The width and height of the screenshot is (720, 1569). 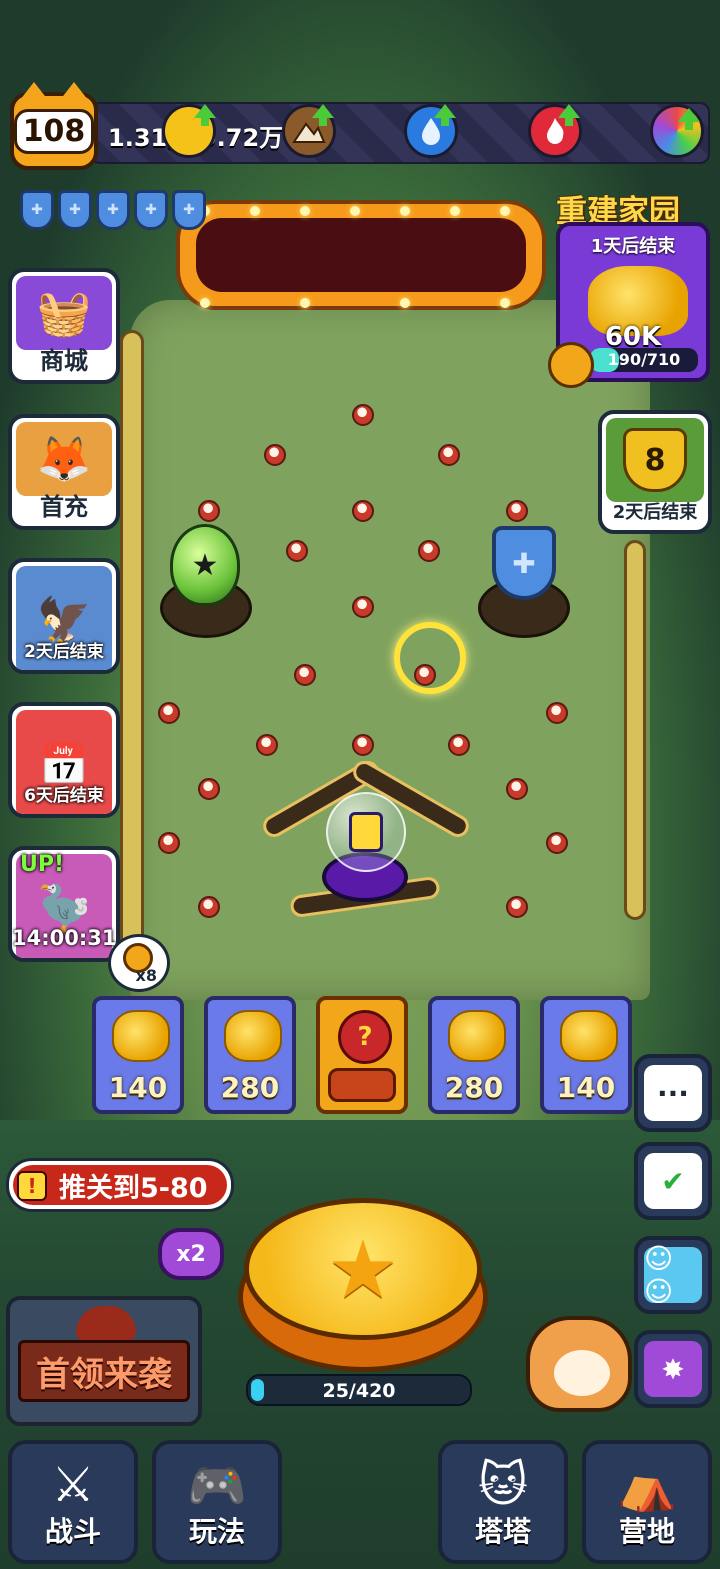 I want to click on multiplier-button: x2, so click(x=191, y=1254).